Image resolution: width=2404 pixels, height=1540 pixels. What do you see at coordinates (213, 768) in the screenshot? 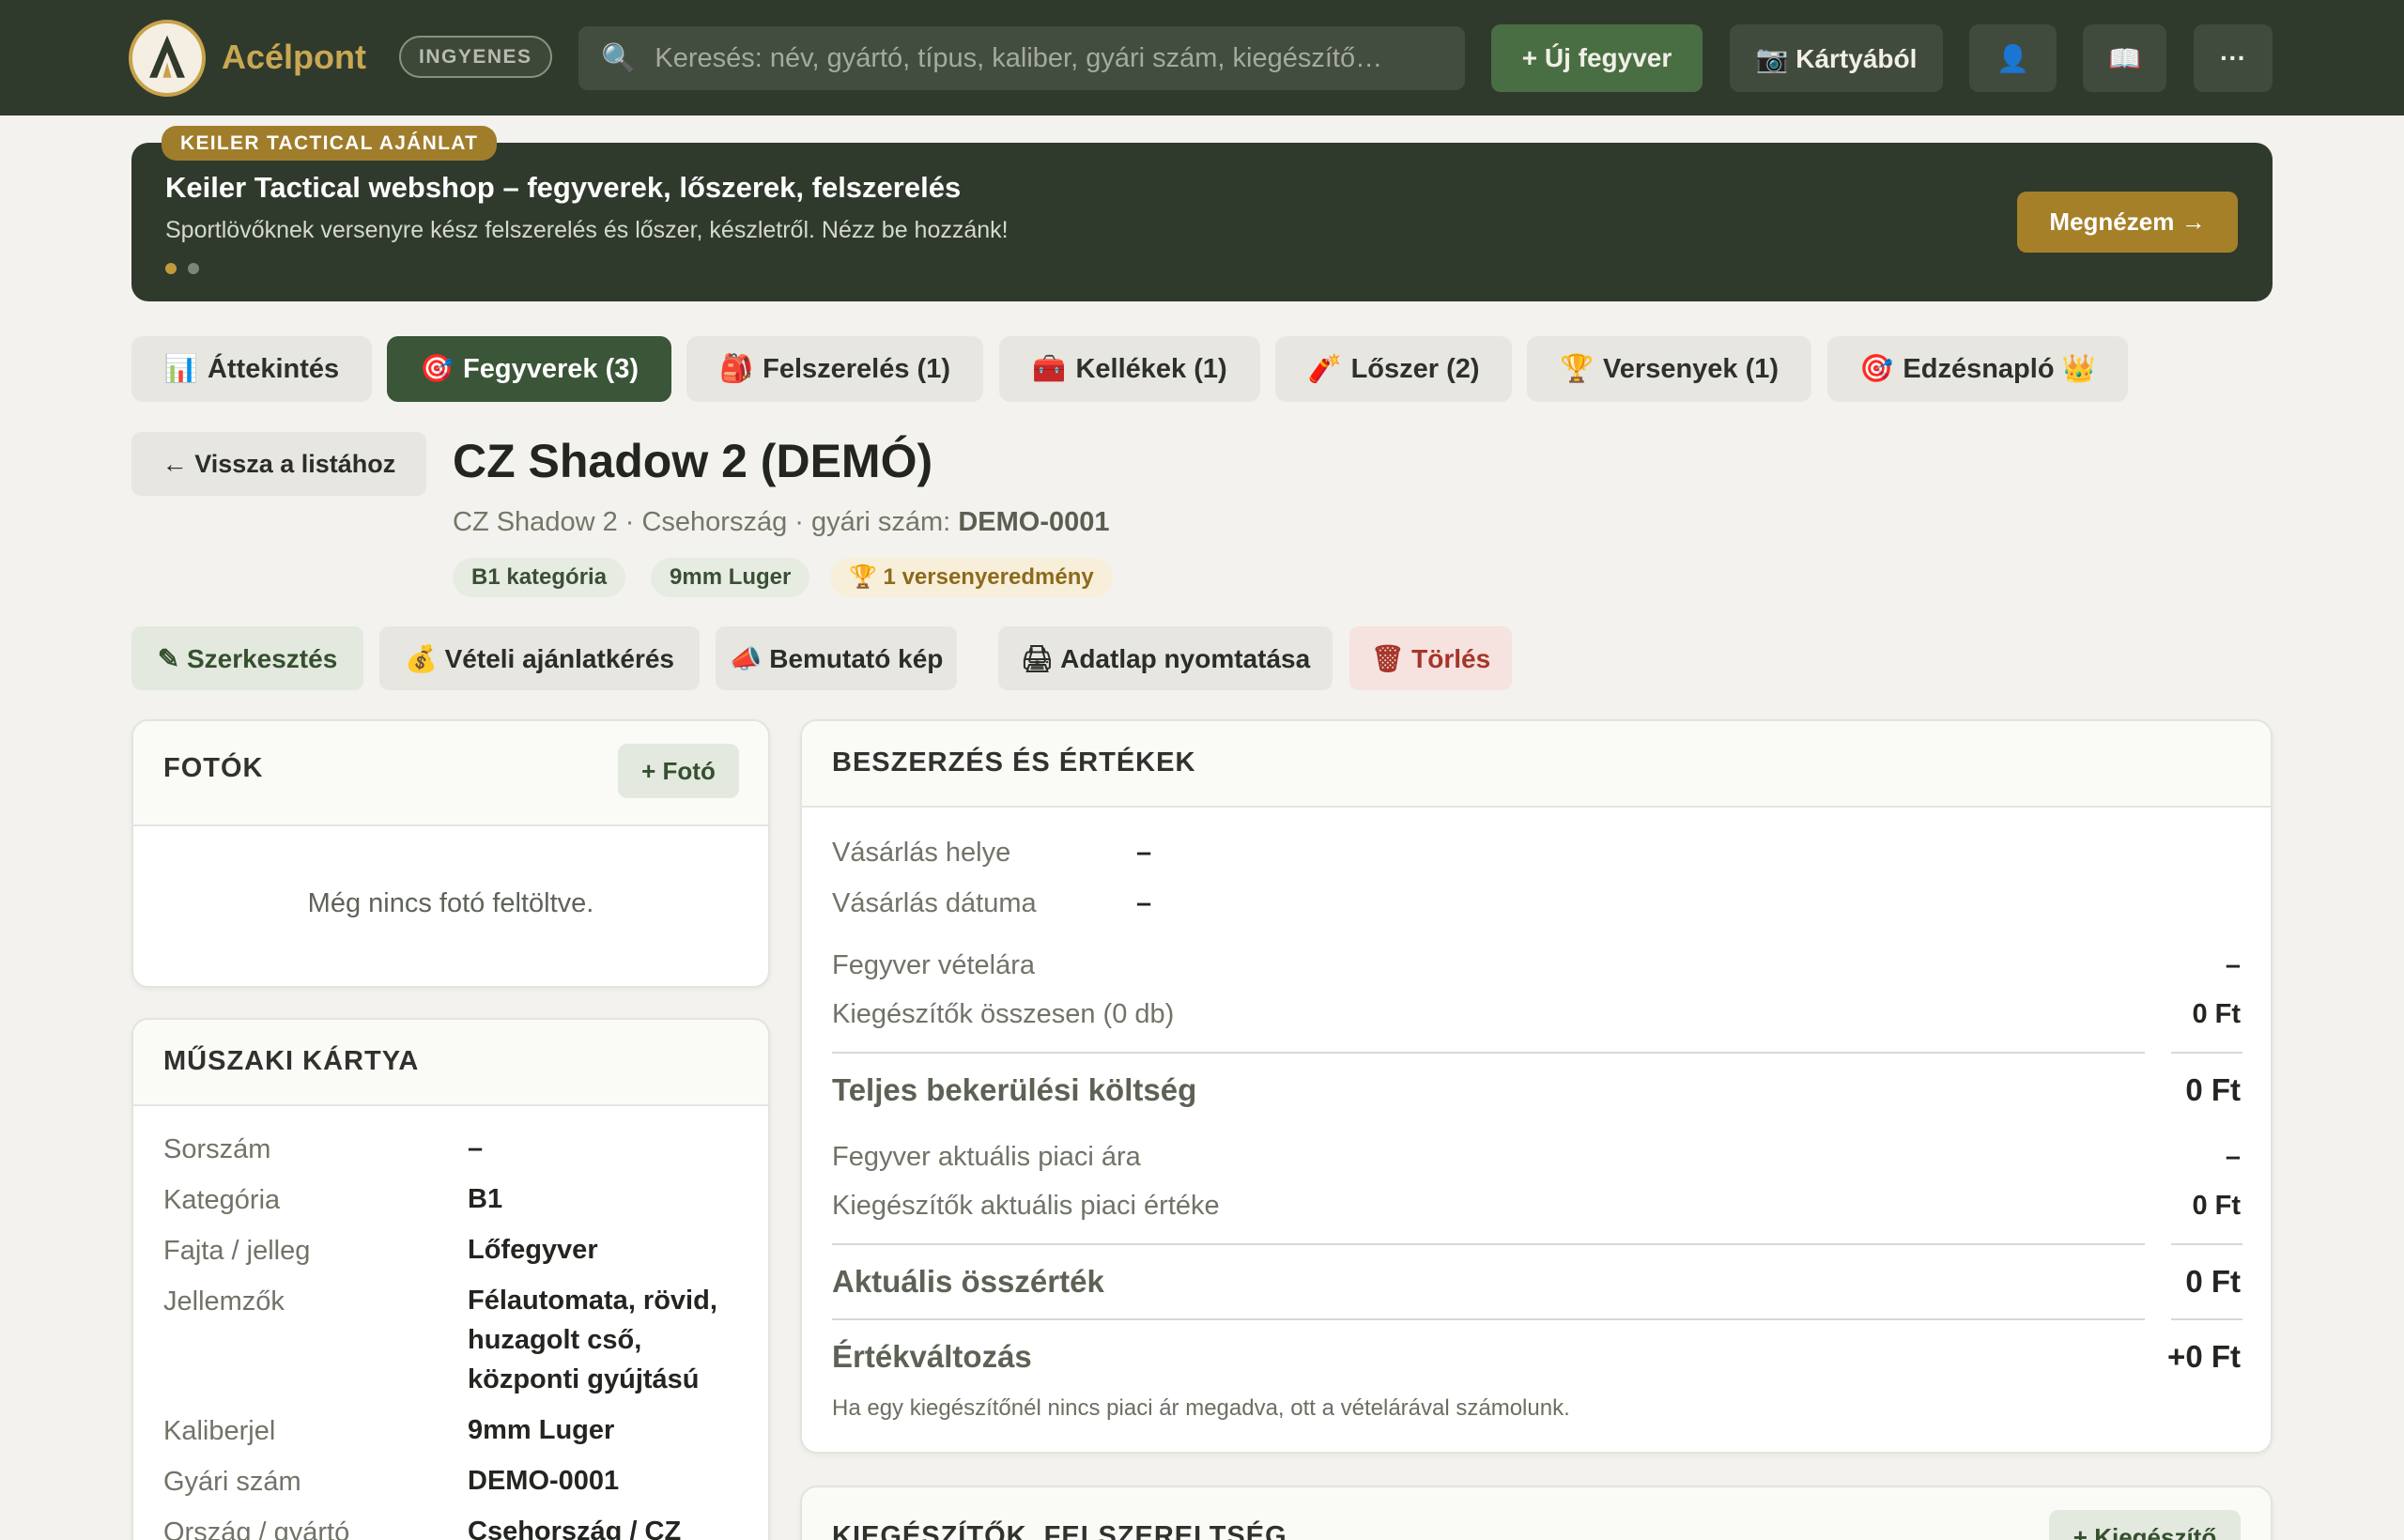
I see `card-title: FOTÓK` at bounding box center [213, 768].